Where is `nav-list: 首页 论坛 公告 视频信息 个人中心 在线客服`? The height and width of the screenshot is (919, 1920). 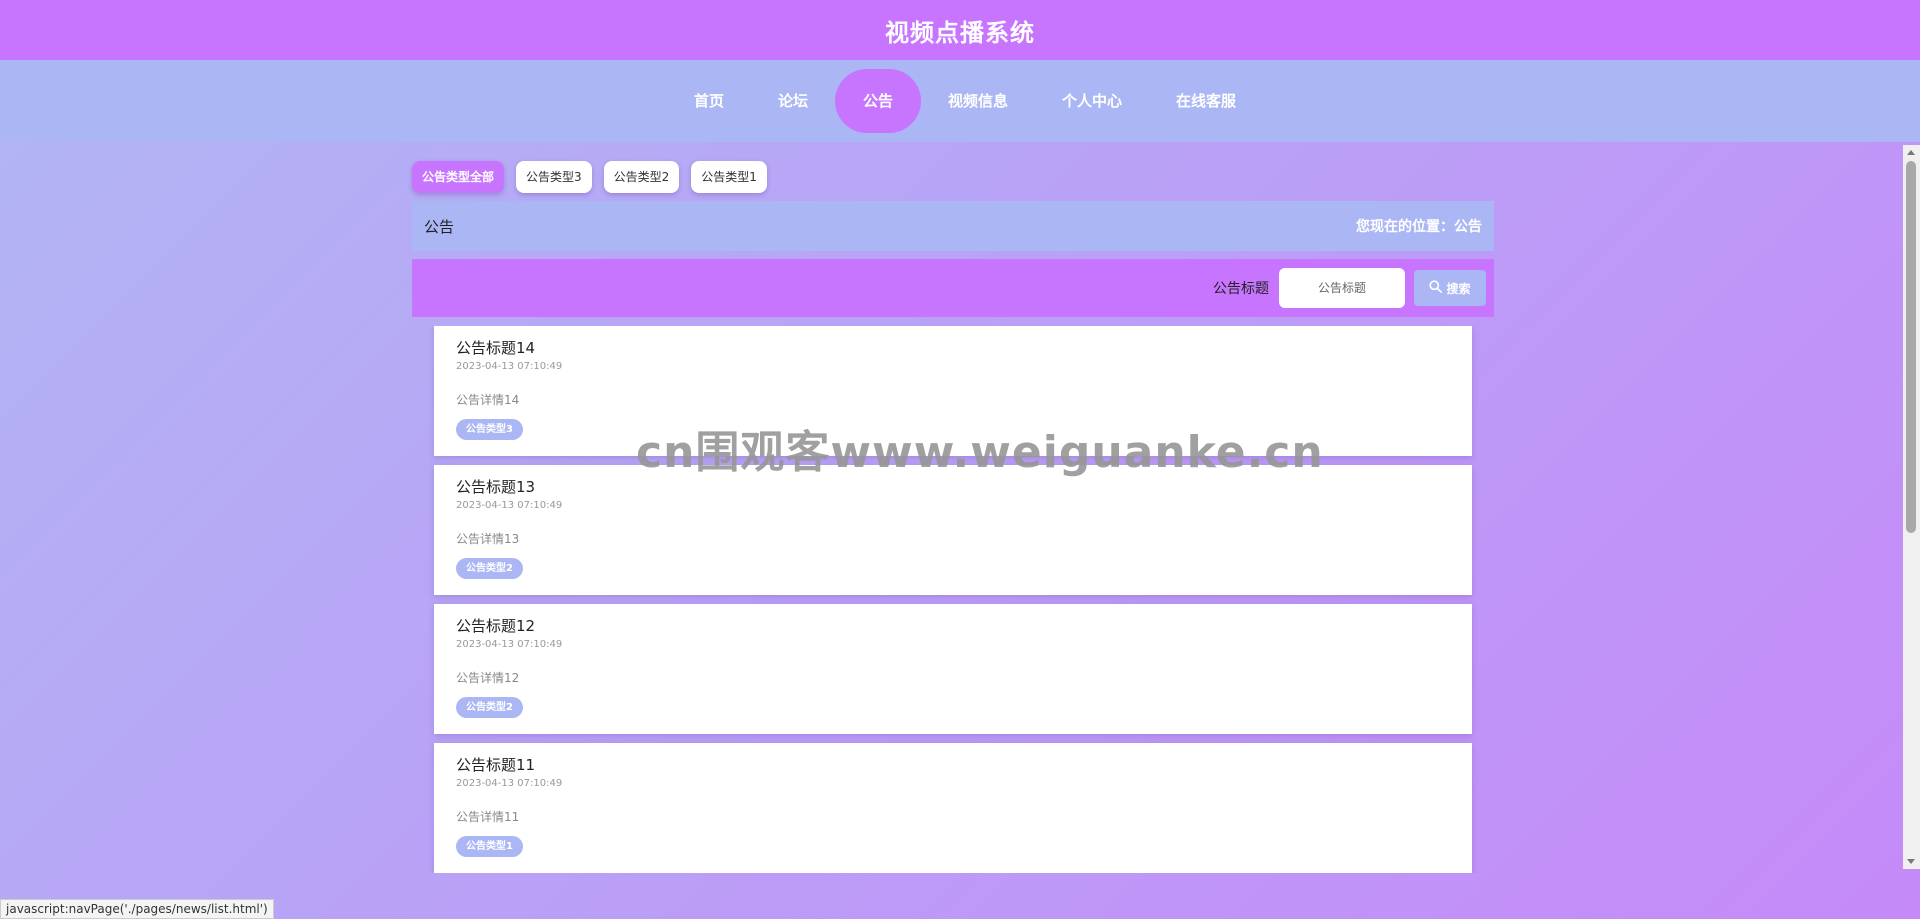 nav-list: 首页 论坛 公告 视频信息 个人中心 在线客服 is located at coordinates (965, 101).